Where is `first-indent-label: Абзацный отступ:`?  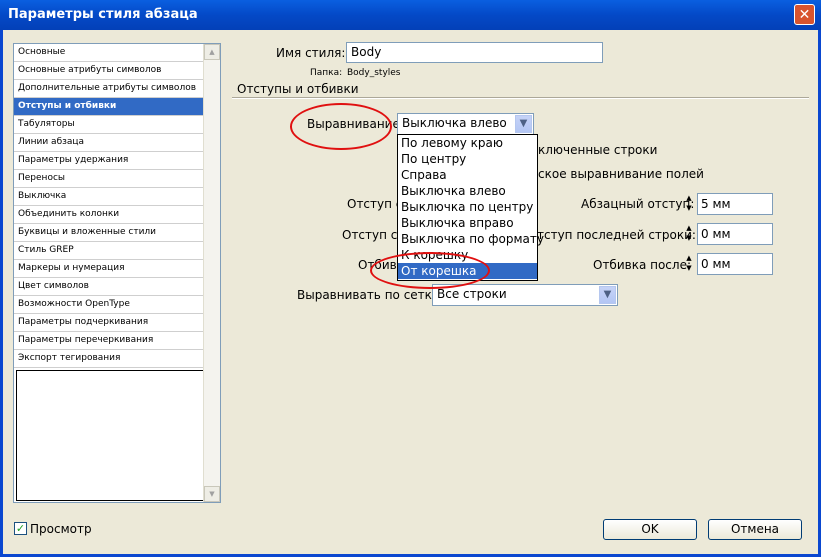 first-indent-label: Абзацный отступ: is located at coordinates (638, 204).